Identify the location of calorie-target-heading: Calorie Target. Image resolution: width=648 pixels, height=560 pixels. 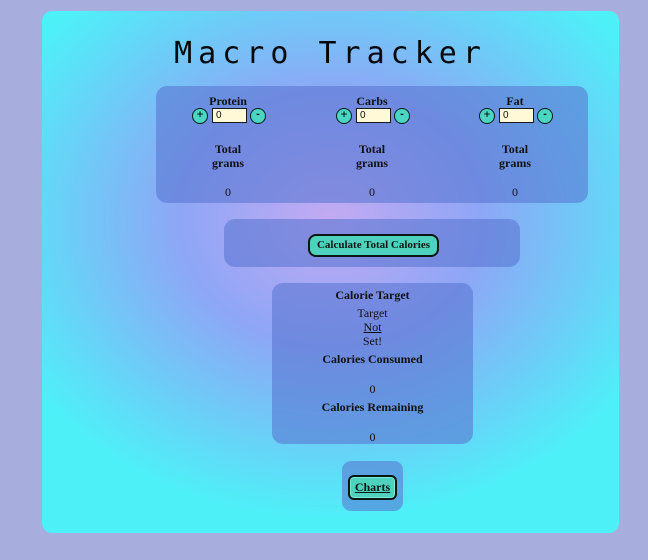
(372, 295).